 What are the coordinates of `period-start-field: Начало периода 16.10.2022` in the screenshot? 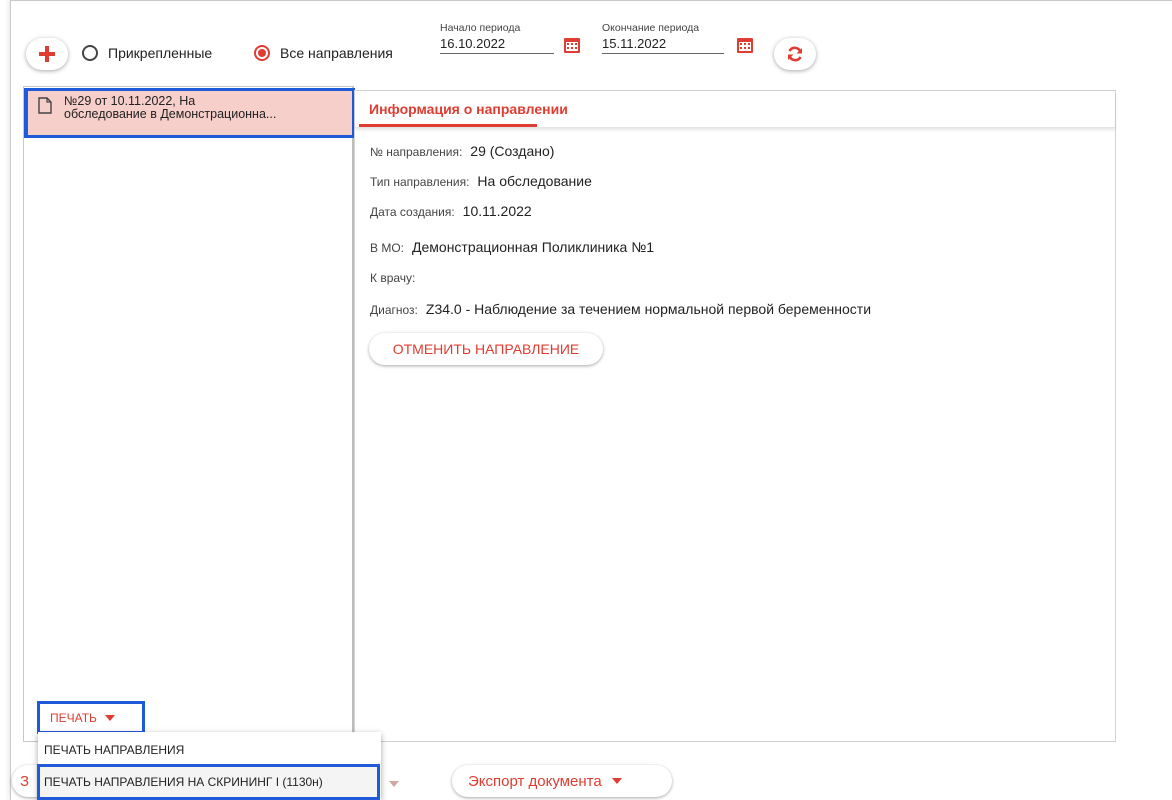 It's located at (497, 38).